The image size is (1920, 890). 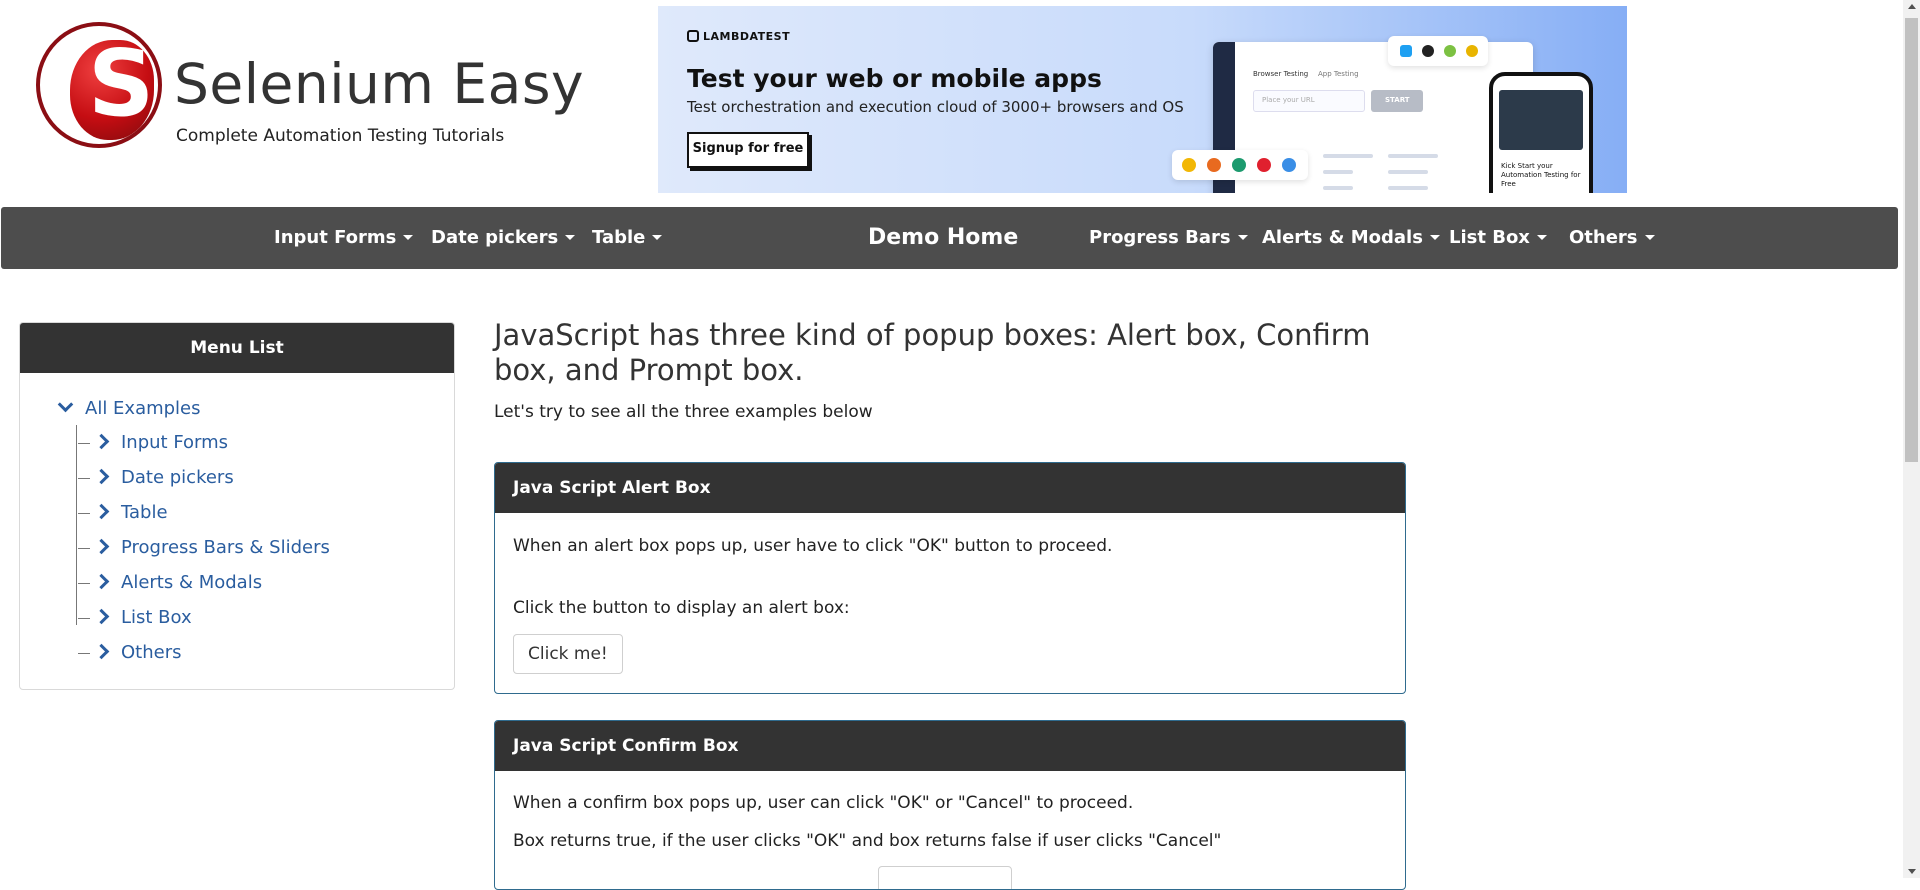 What do you see at coordinates (1450, 51) in the screenshot?
I see `android-icon` at bounding box center [1450, 51].